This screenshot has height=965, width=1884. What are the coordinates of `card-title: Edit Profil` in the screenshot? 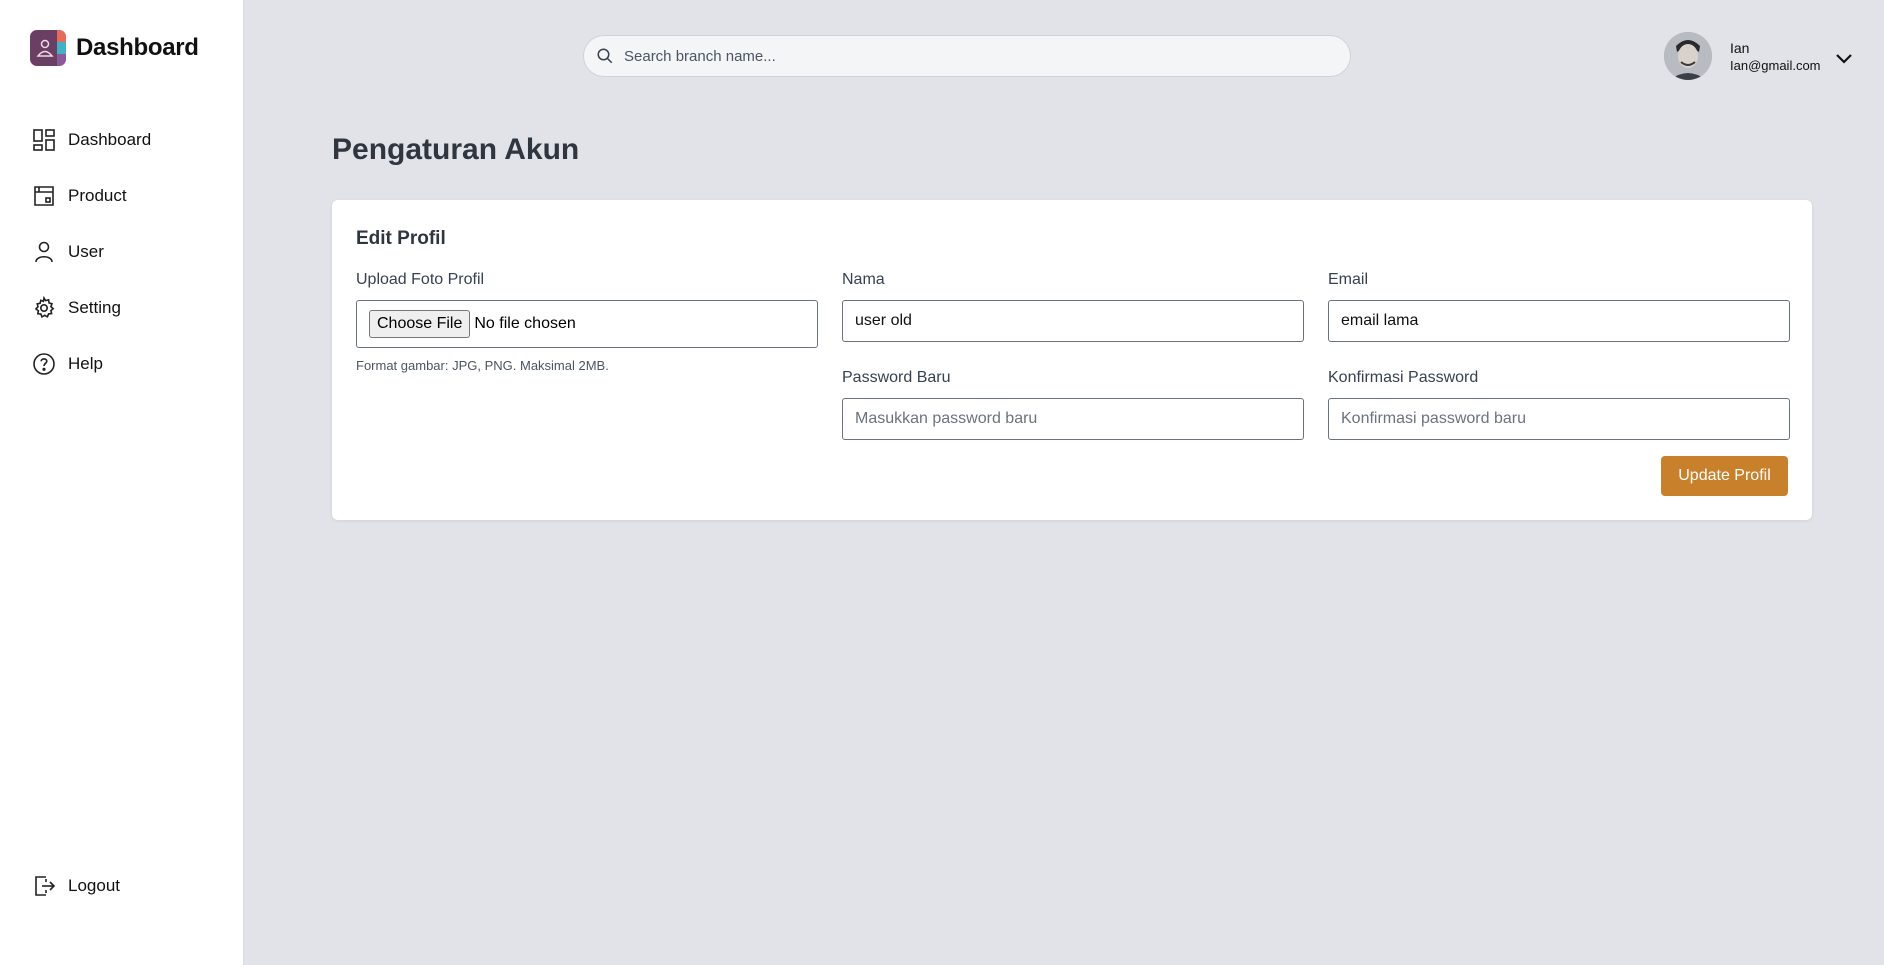 It's located at (401, 238).